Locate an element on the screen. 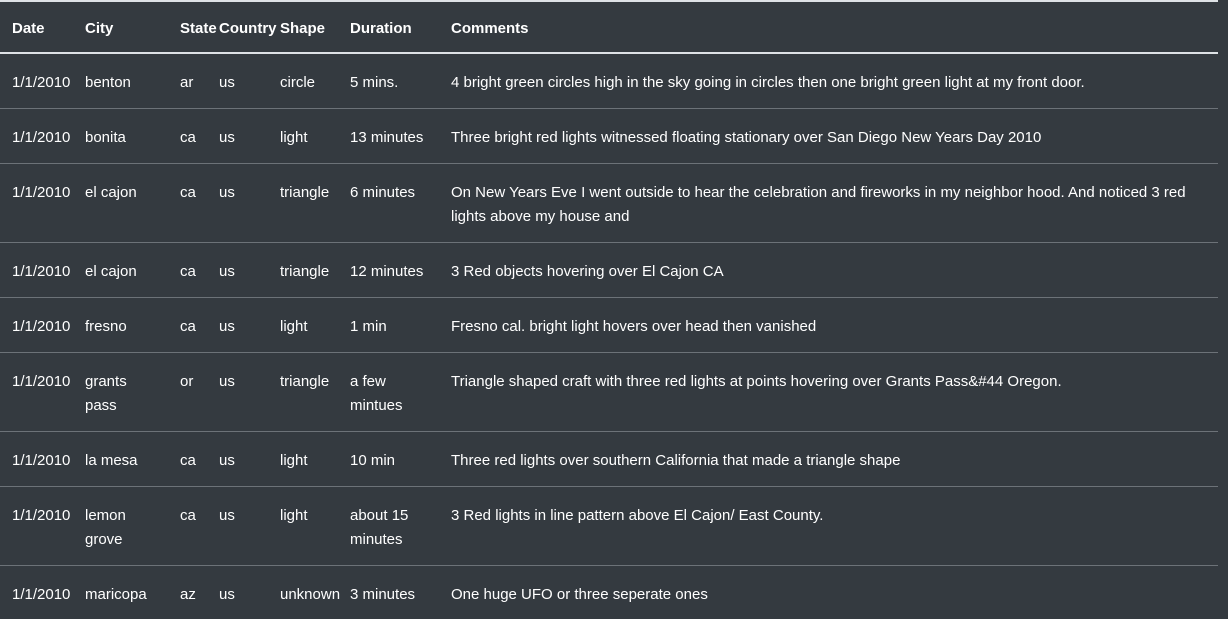  cell-duration: 12 minutes is located at coordinates (388, 270).